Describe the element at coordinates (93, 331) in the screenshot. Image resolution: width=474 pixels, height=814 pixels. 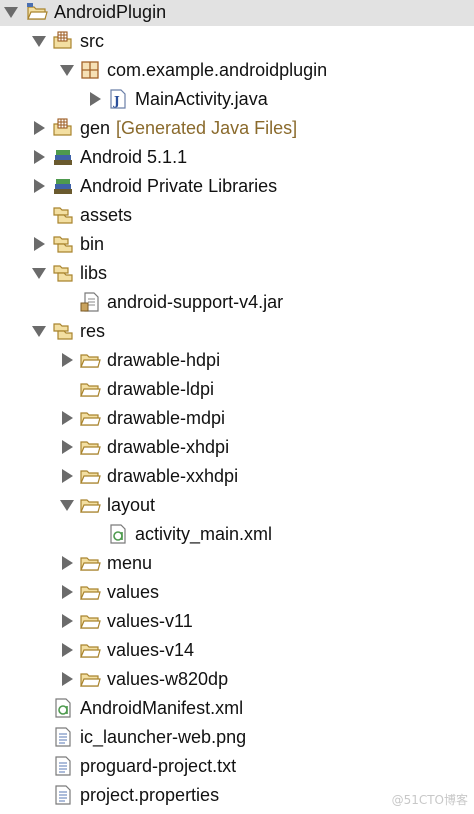
I see `tree-item-label: res` at that location.